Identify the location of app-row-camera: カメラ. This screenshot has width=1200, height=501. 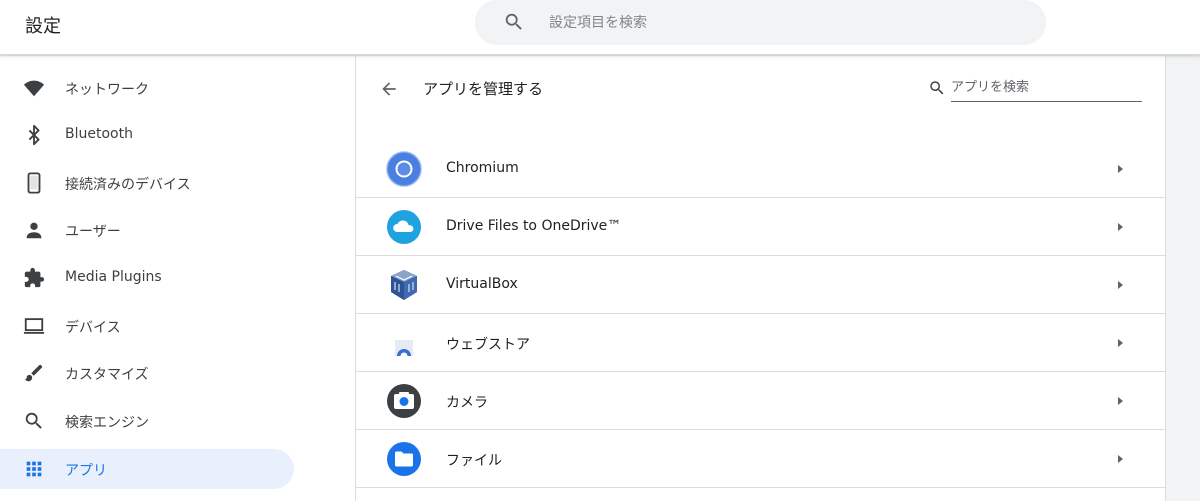
(760, 401).